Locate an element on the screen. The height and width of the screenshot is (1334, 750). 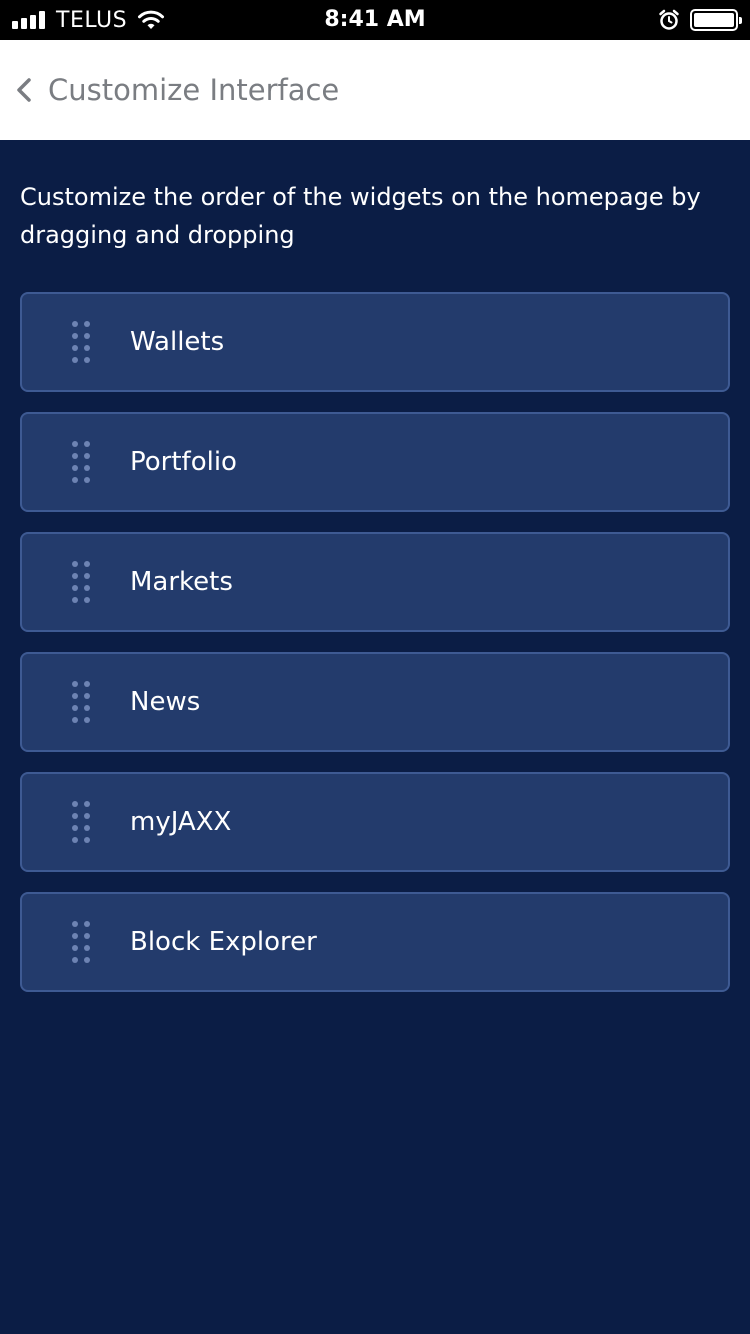
widget-item: Wallets is located at coordinates (375, 342).